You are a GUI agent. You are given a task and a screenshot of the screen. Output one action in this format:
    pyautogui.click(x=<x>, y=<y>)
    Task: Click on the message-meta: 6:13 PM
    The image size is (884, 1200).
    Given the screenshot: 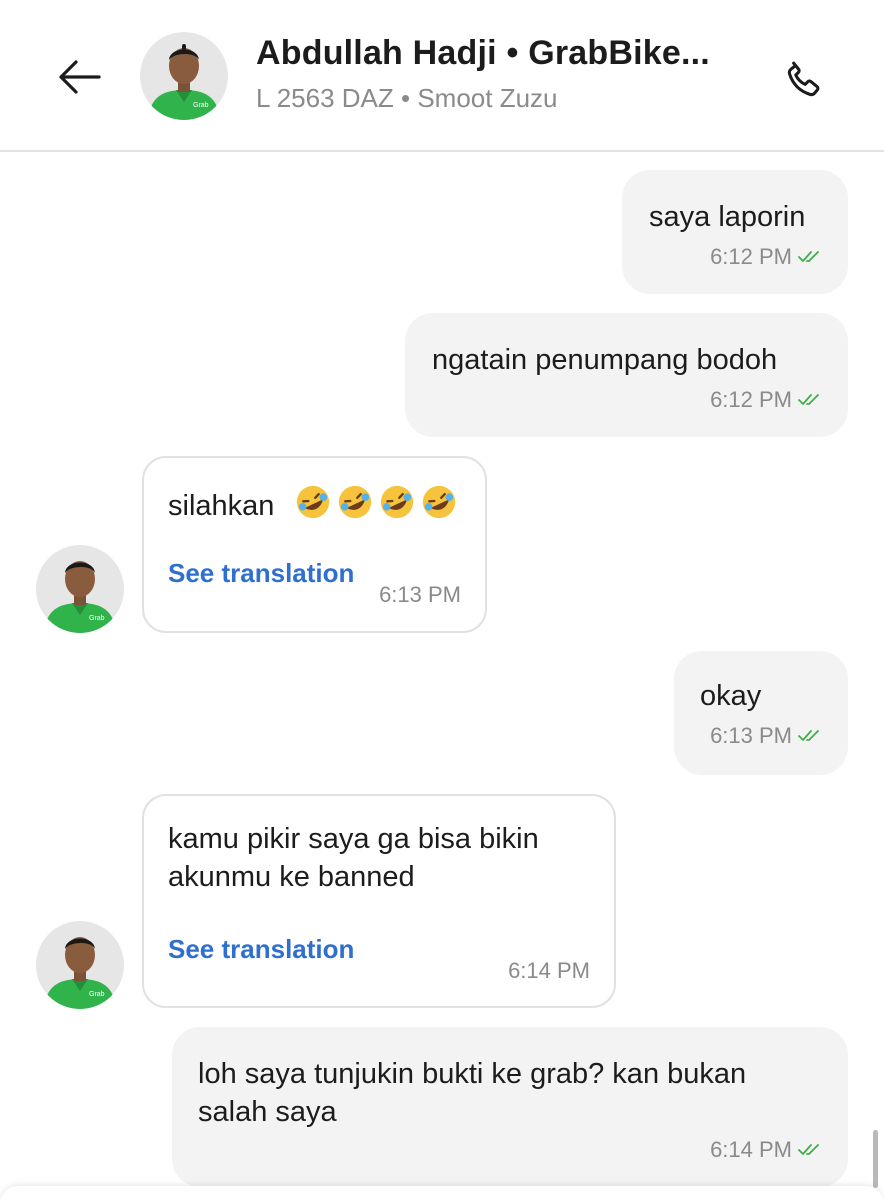 What is the action you would take?
    pyautogui.click(x=766, y=736)
    